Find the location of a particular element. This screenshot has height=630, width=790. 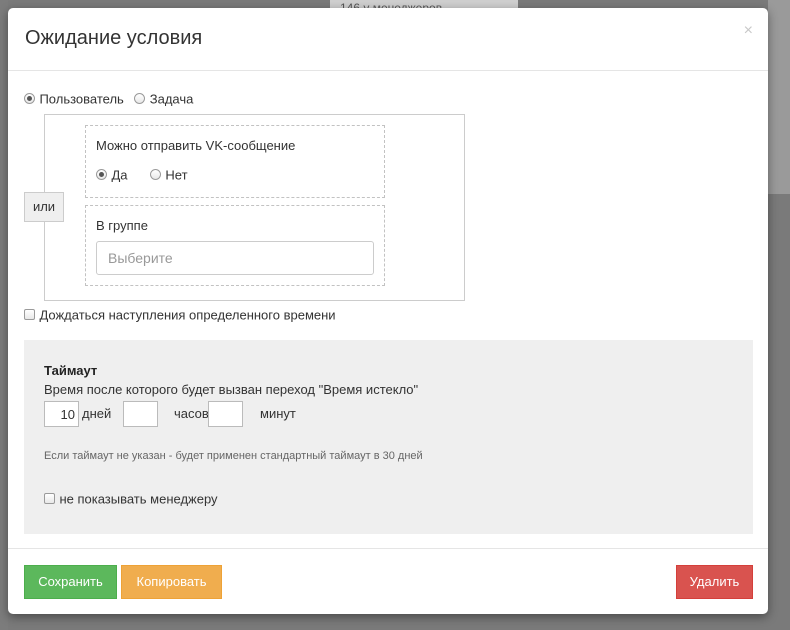

radio-no is located at coordinates (155, 175).